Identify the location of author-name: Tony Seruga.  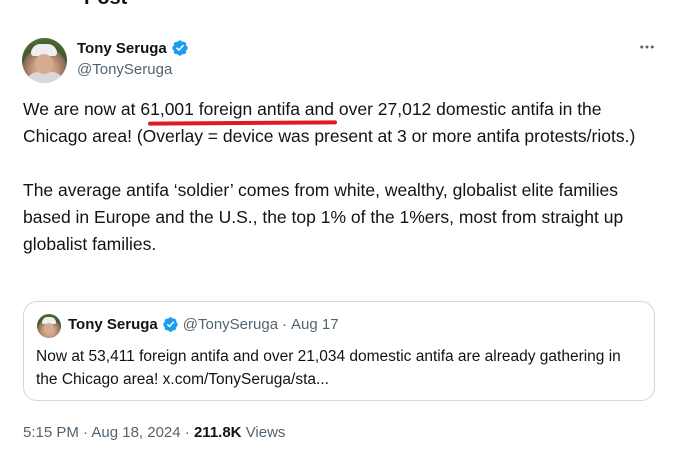
(122, 48).